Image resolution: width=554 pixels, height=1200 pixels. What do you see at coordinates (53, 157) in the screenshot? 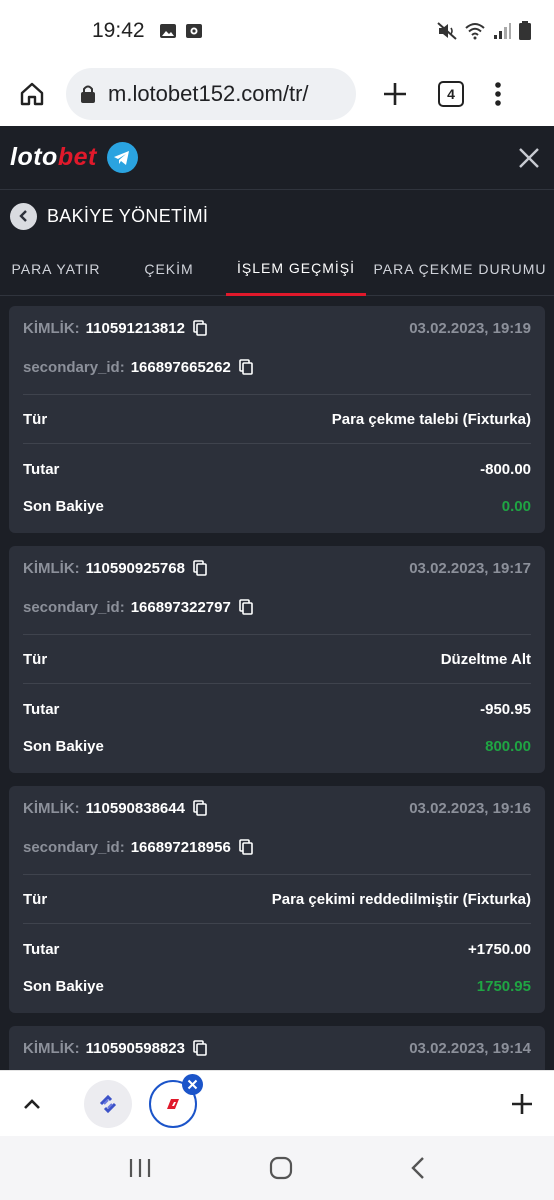
I see `lotobet-logo: lotobet` at bounding box center [53, 157].